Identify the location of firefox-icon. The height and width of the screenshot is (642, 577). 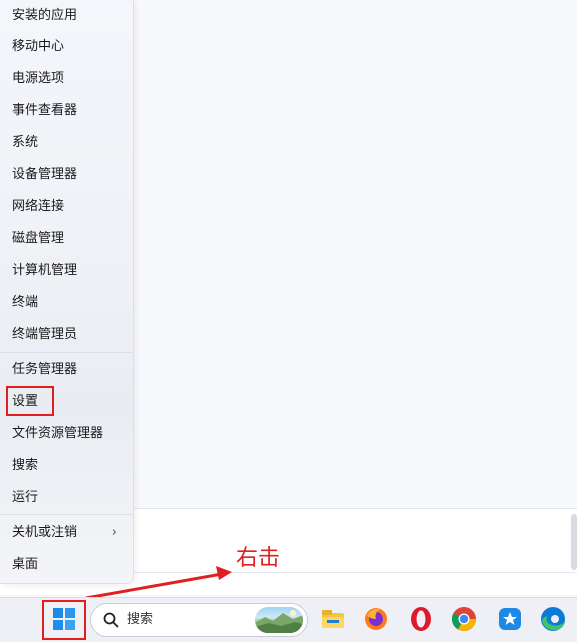
(376, 619).